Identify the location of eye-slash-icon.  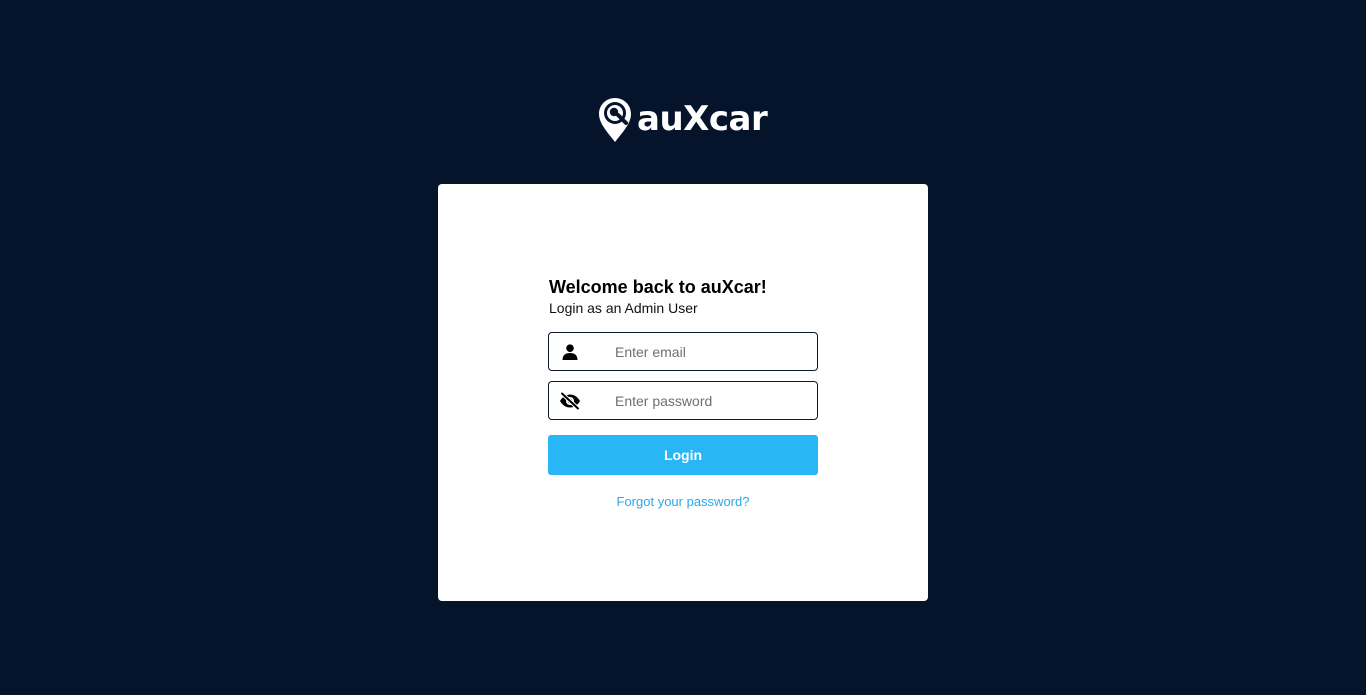
(570, 400).